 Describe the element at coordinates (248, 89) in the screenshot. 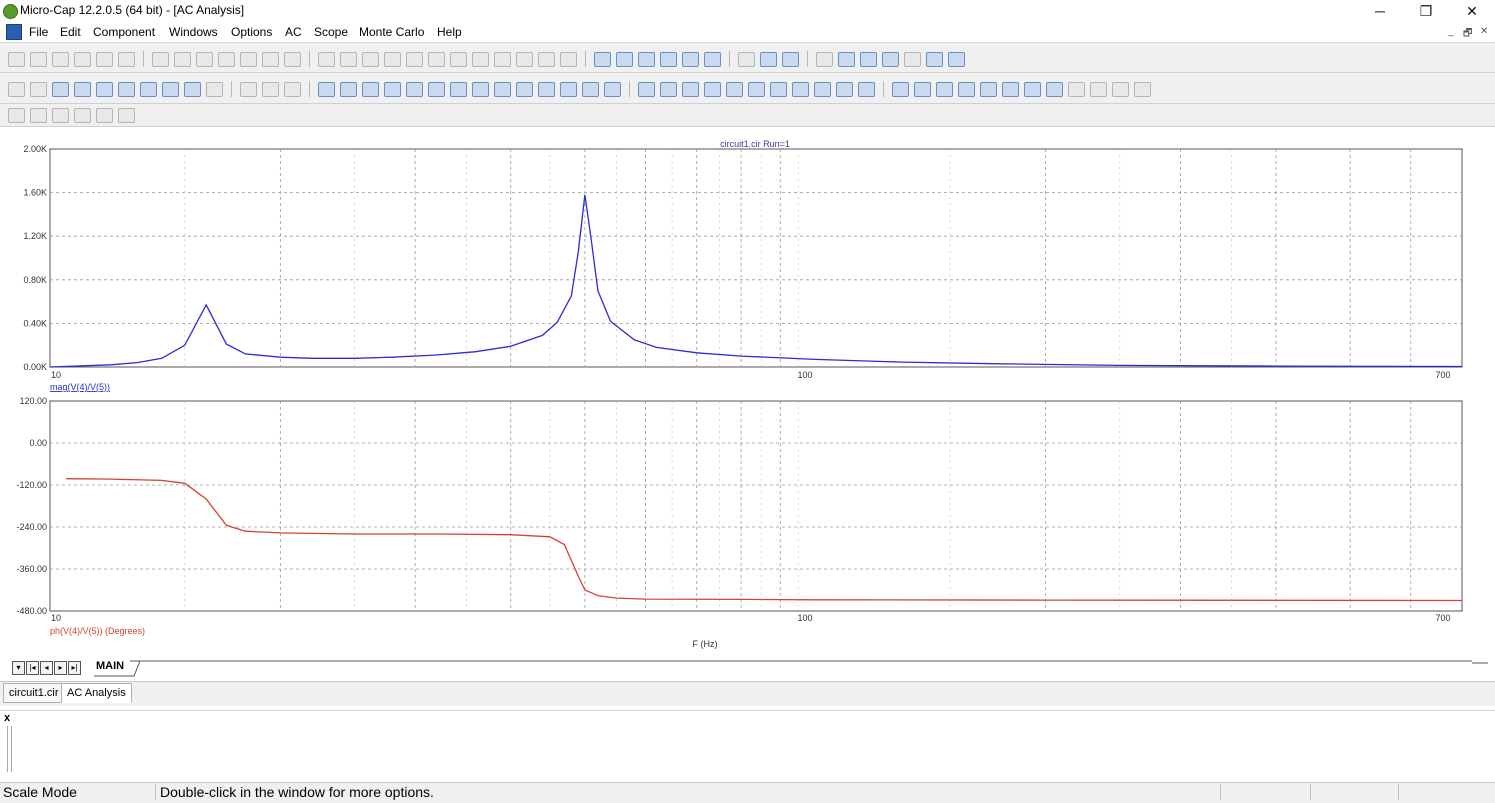

I see `run-icon` at that location.